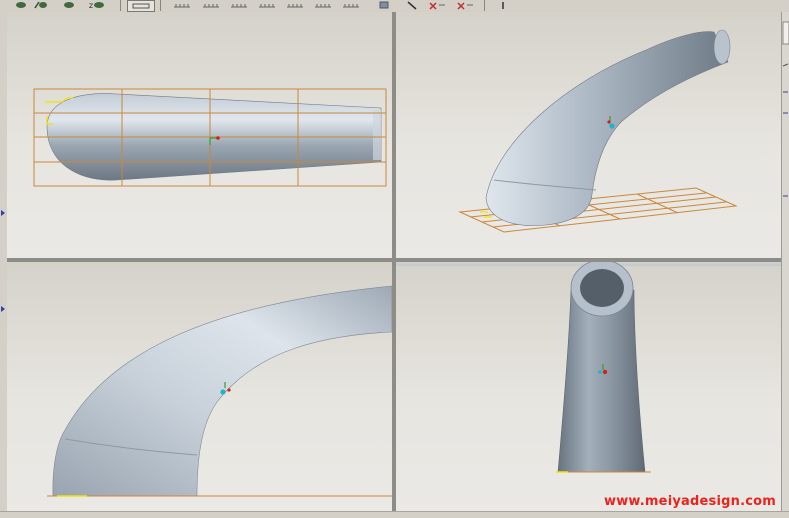  Describe the element at coordinates (503, 5) in the screenshot. I see `pointer-icon` at that location.